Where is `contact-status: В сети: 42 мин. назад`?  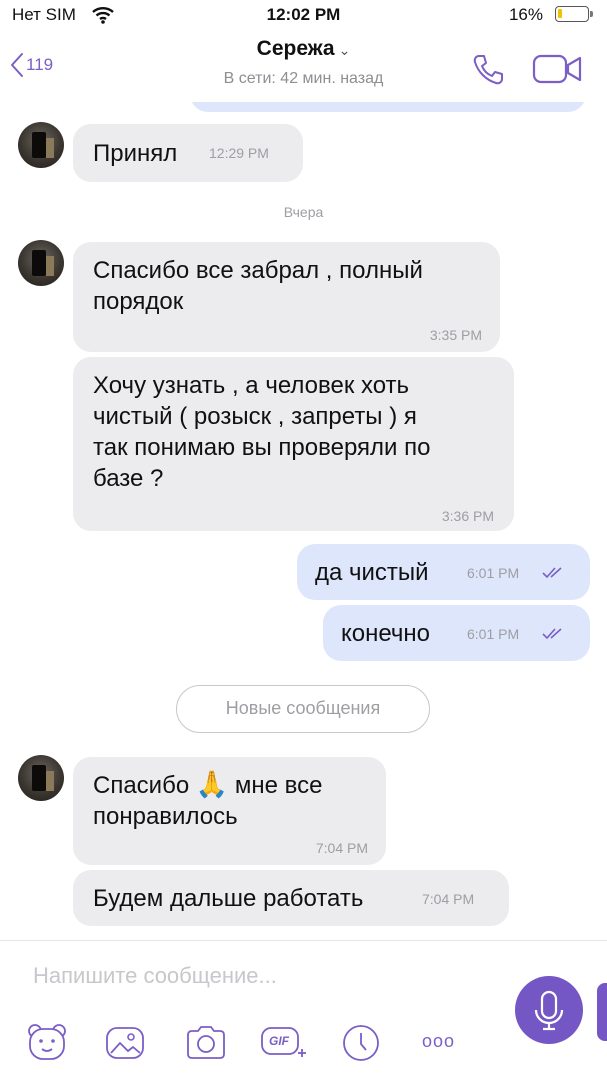 contact-status: В сети: 42 мин. назад is located at coordinates (303, 78).